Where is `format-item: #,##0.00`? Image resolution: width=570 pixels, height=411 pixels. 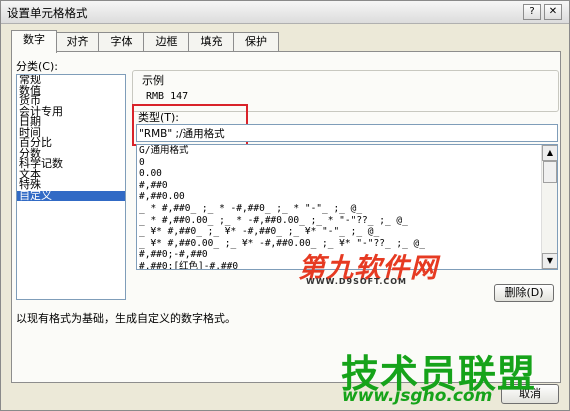 format-item: #,##0.00 is located at coordinates (347, 197).